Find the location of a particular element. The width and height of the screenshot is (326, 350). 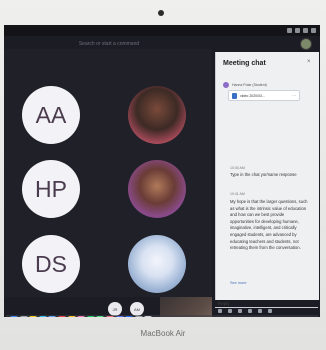

attach-icon is located at coordinates (230, 311).